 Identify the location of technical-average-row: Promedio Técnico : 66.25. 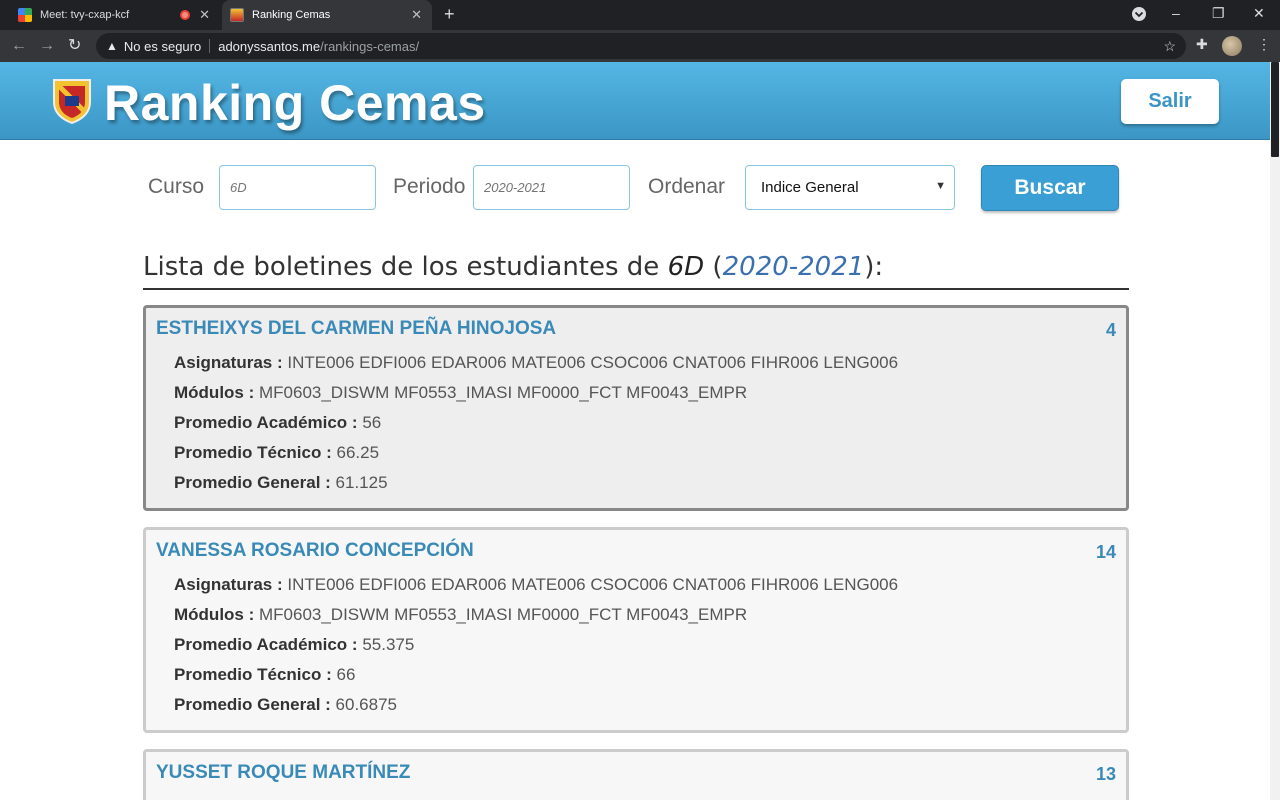
(276, 453).